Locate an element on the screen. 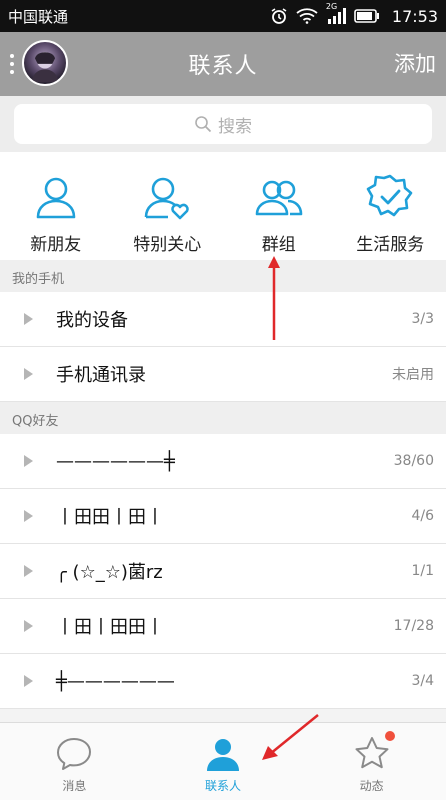  group-count: 1/1 is located at coordinates (422, 571).